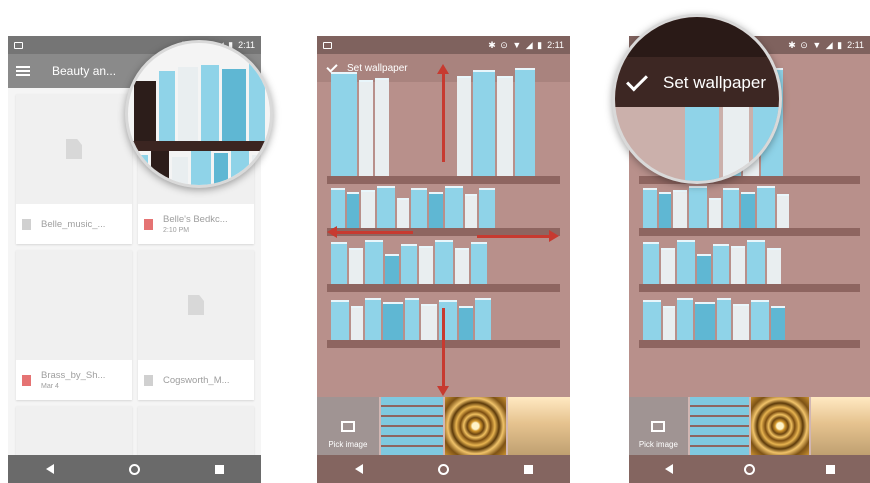 This screenshot has height=483, width=870. Describe the element at coordinates (513, 236) in the screenshot. I see `swipe-right-arrow` at that location.